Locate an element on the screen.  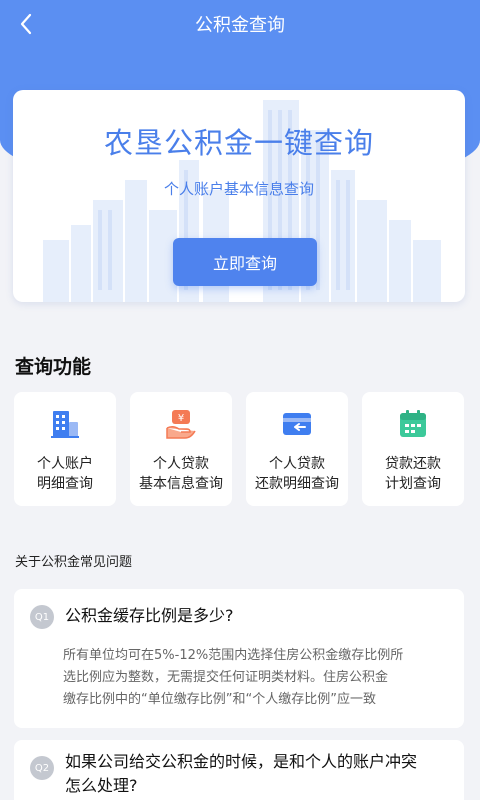
func-label-line2: 基本信息查询 is located at coordinates (181, 484).